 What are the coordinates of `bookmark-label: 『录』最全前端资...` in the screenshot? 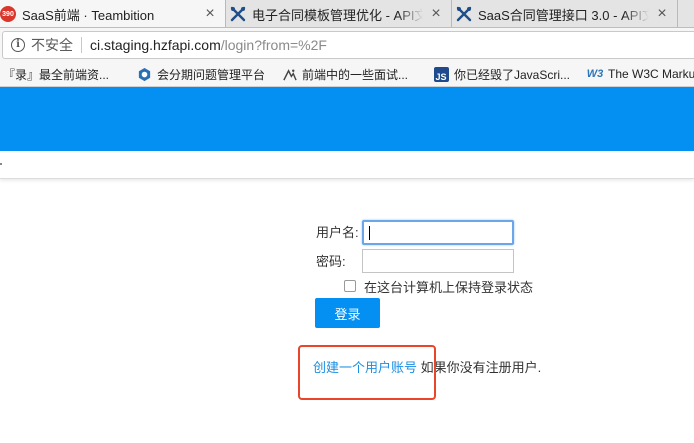 It's located at (56, 74).